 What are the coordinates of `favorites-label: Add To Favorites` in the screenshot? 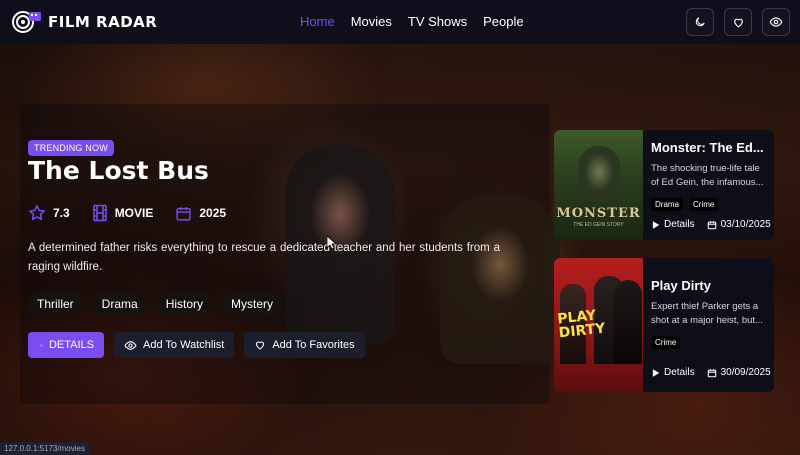 It's located at (313, 345).